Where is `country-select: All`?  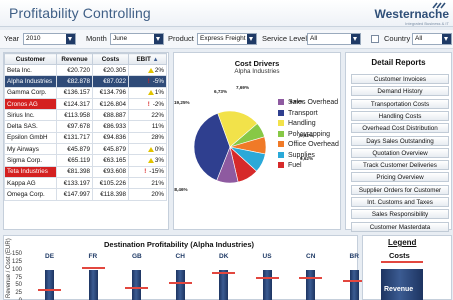
country-select: All is located at coordinates (432, 39).